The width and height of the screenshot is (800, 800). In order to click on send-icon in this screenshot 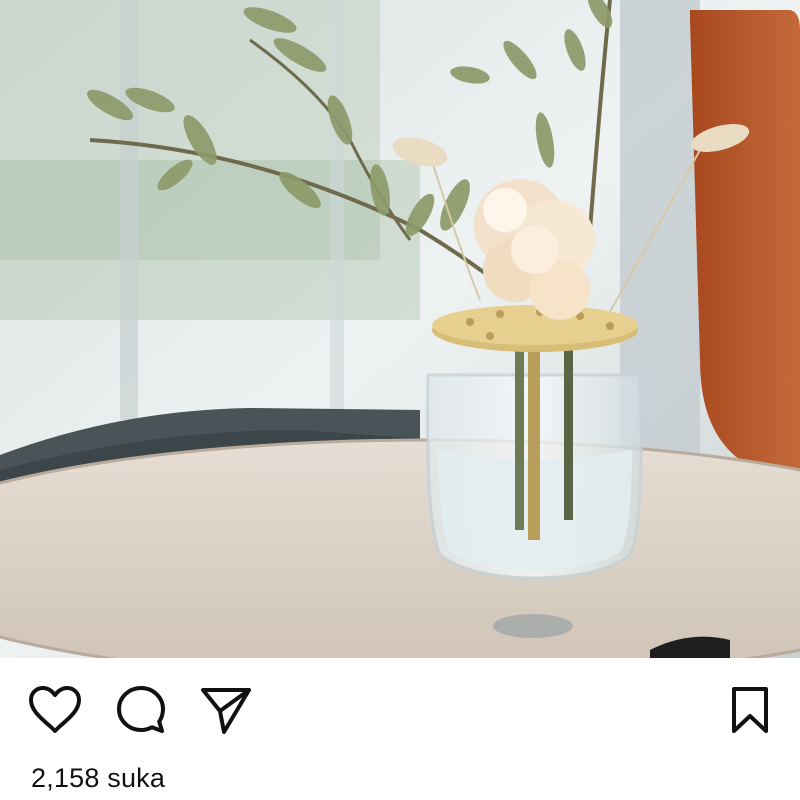, I will do `click(226, 711)`.